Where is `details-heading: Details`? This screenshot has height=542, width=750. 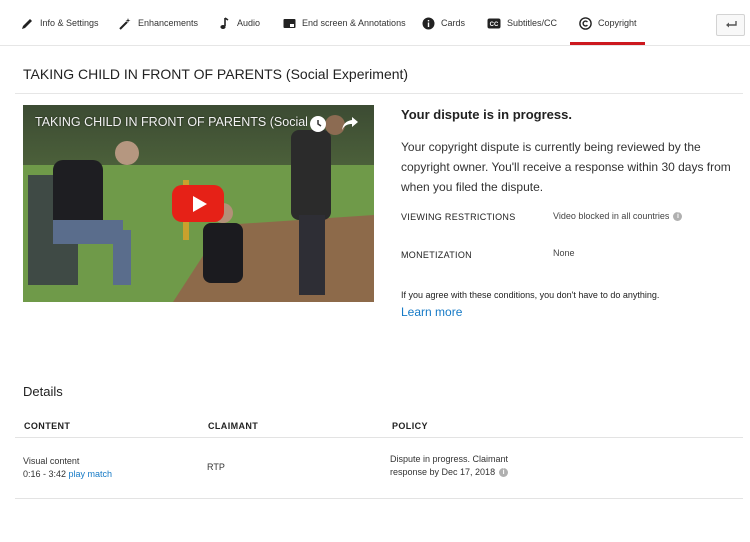
details-heading: Details is located at coordinates (43, 391).